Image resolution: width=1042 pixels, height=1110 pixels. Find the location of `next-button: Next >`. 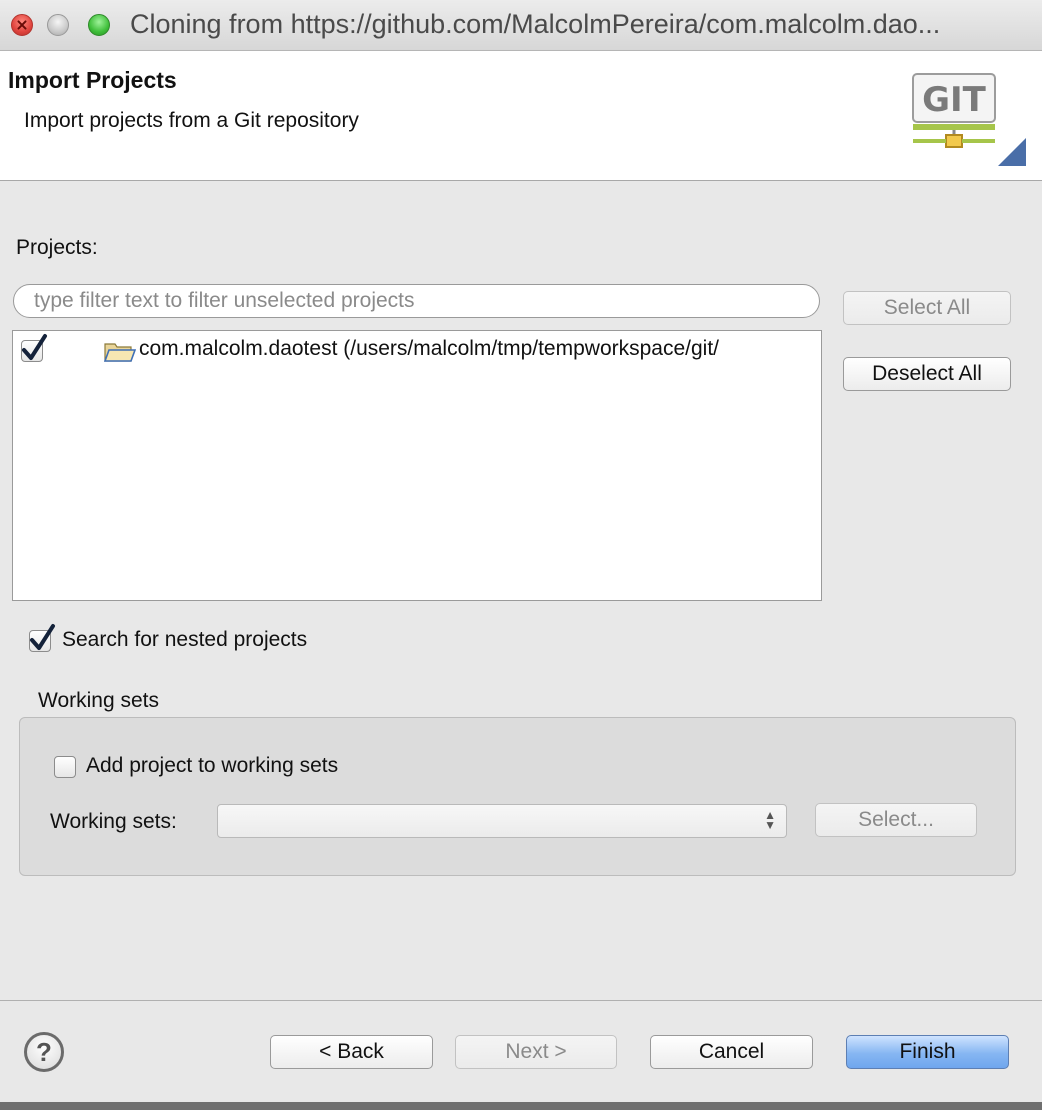

next-button: Next > is located at coordinates (536, 1052).